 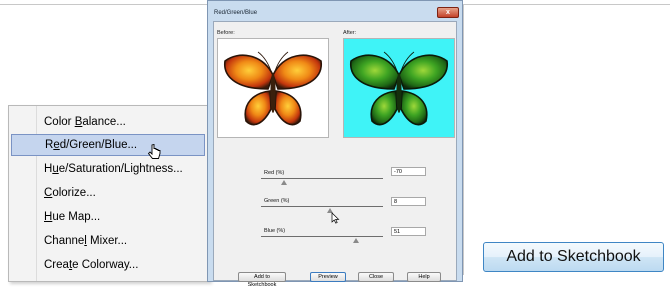 I want to click on pointer-cursor-icon, so click(x=335, y=218).